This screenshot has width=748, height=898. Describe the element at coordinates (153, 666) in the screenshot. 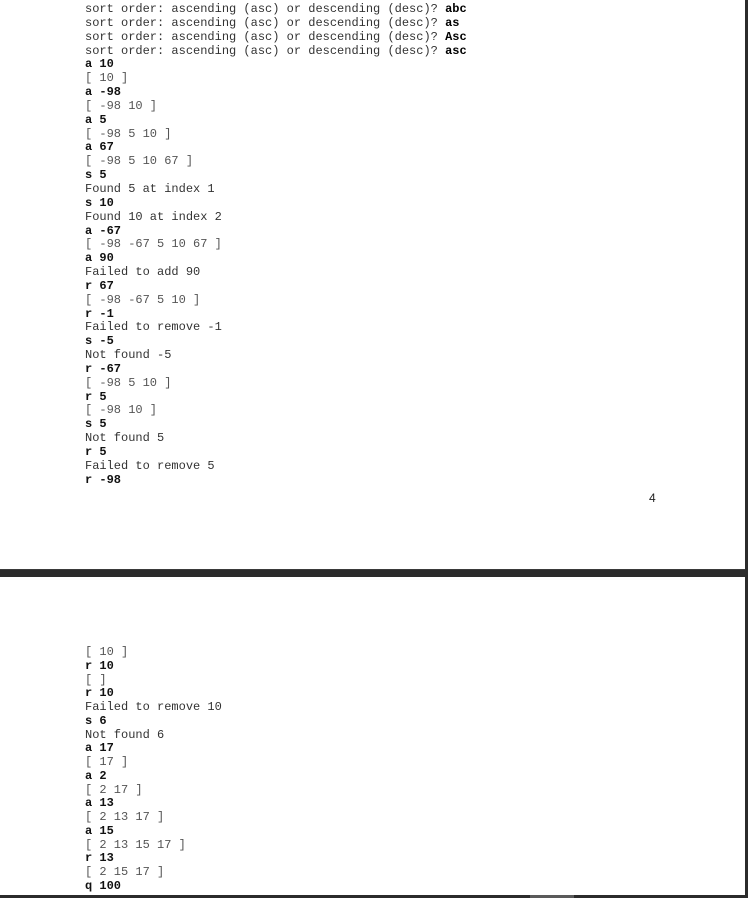

I see `command-line: r 10` at that location.